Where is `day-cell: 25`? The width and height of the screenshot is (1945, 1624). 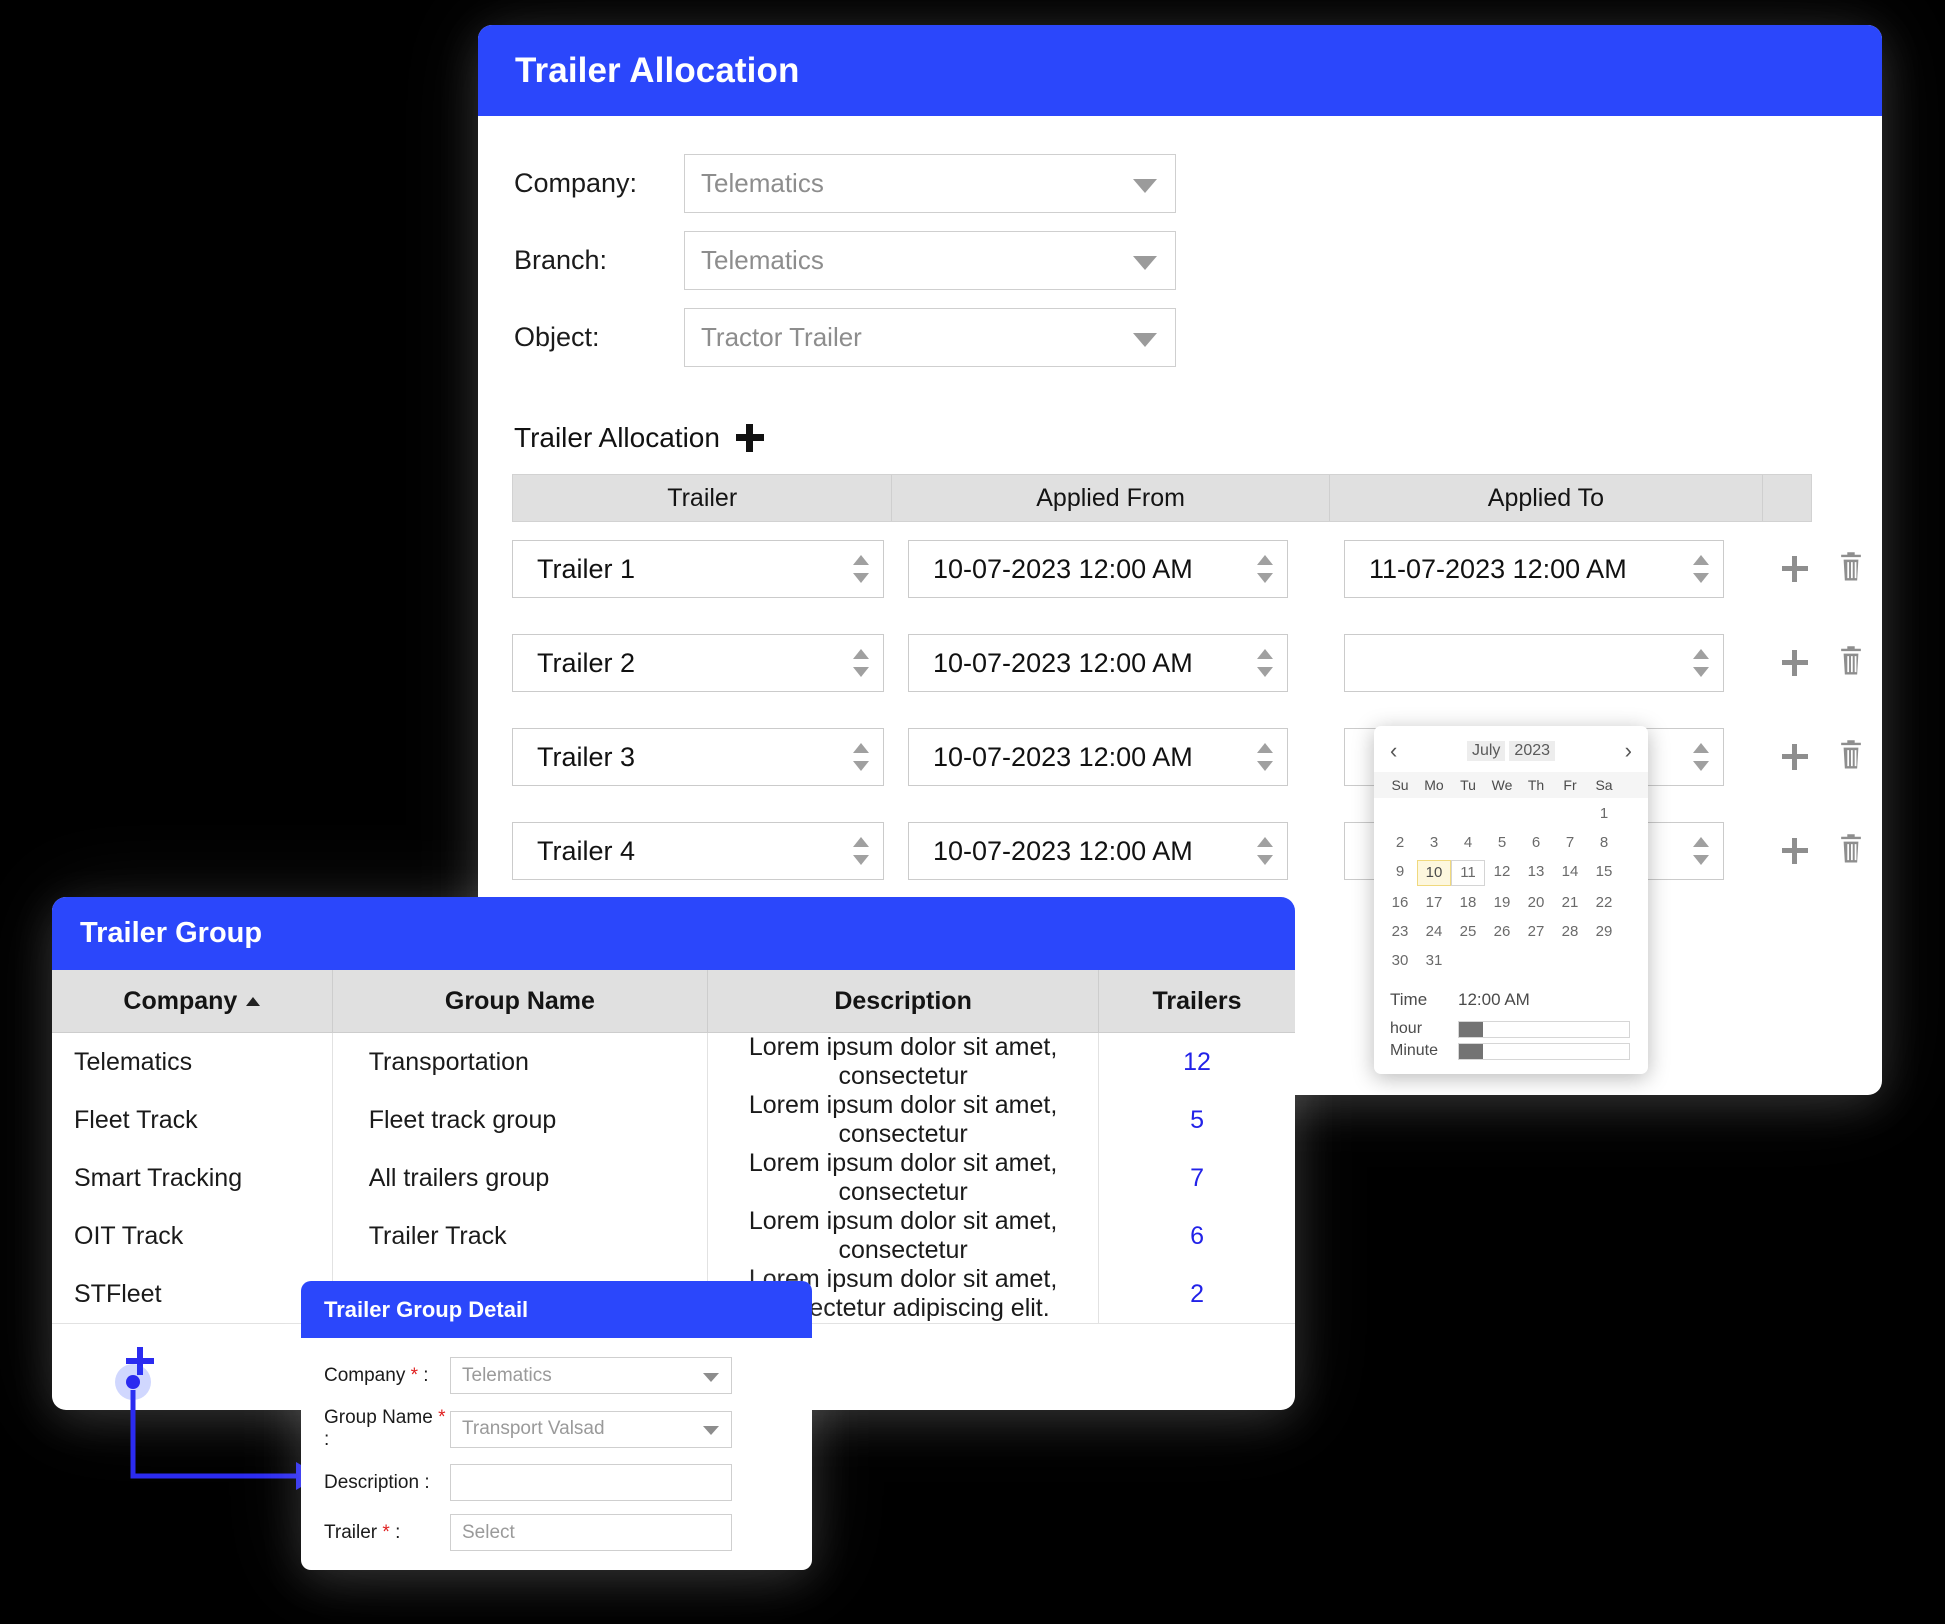
day-cell: 25 is located at coordinates (1468, 932).